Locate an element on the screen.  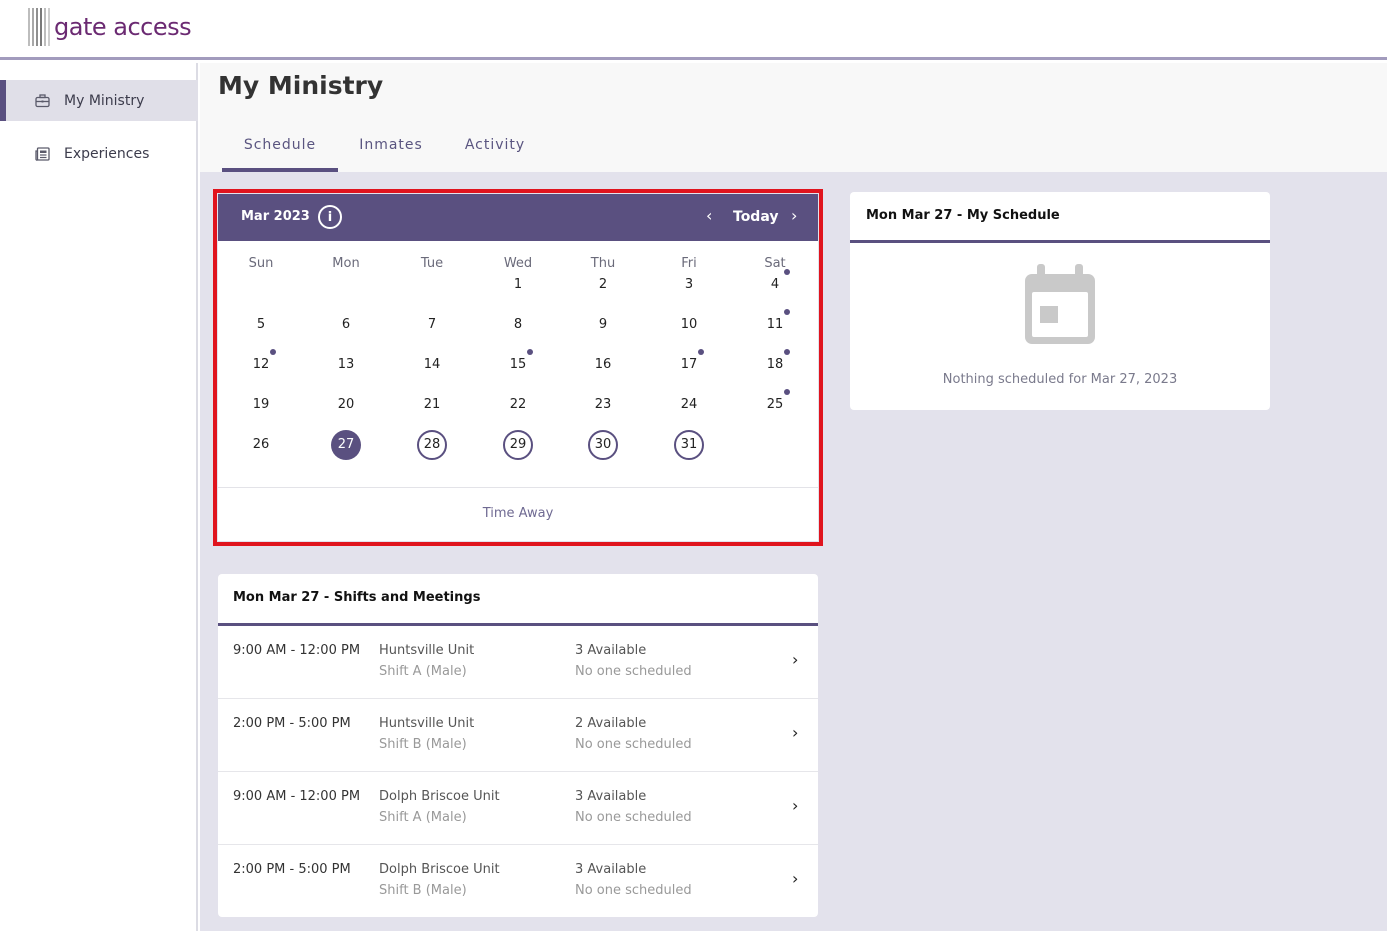
page-title: My Ministry is located at coordinates (301, 85).